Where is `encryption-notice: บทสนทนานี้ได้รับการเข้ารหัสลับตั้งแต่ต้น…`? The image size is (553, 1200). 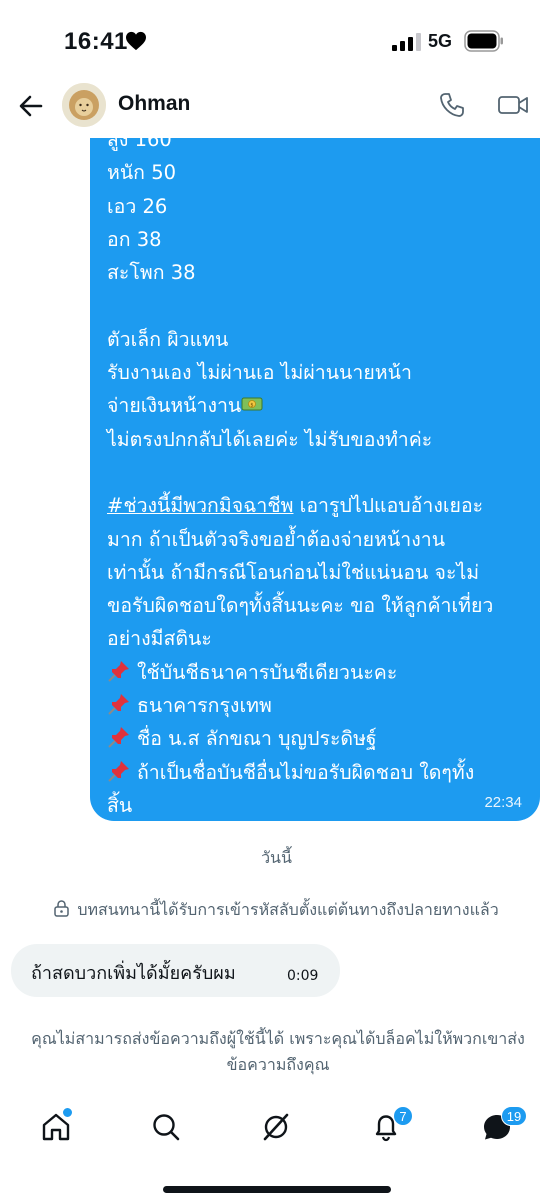 encryption-notice: บทสนทนานี้ได้รับการเข้ารหัสลับตั้งแต่ต้น… is located at coordinates (276, 910).